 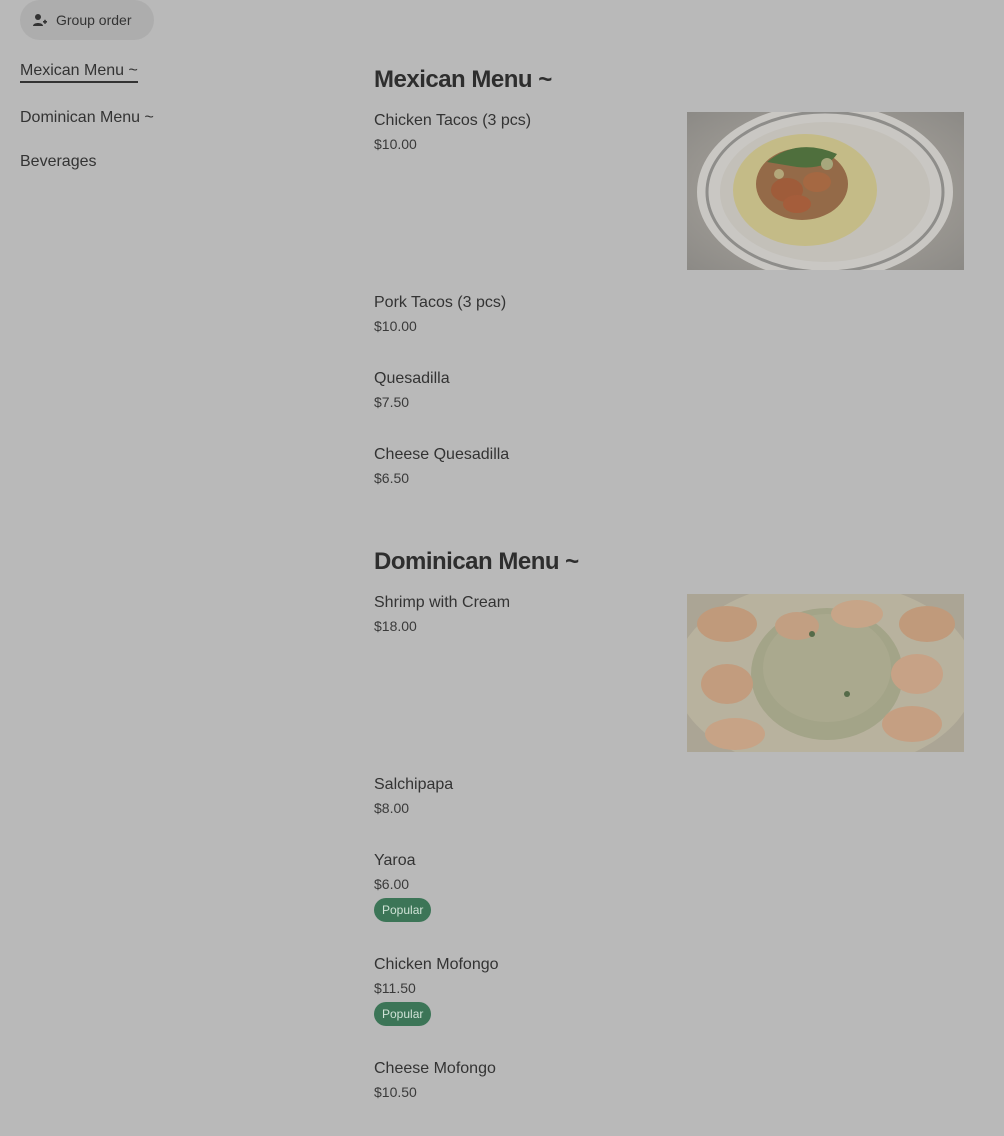 I want to click on nav-item-mexican-menu: Mexican Menu ~, so click(x=79, y=72).